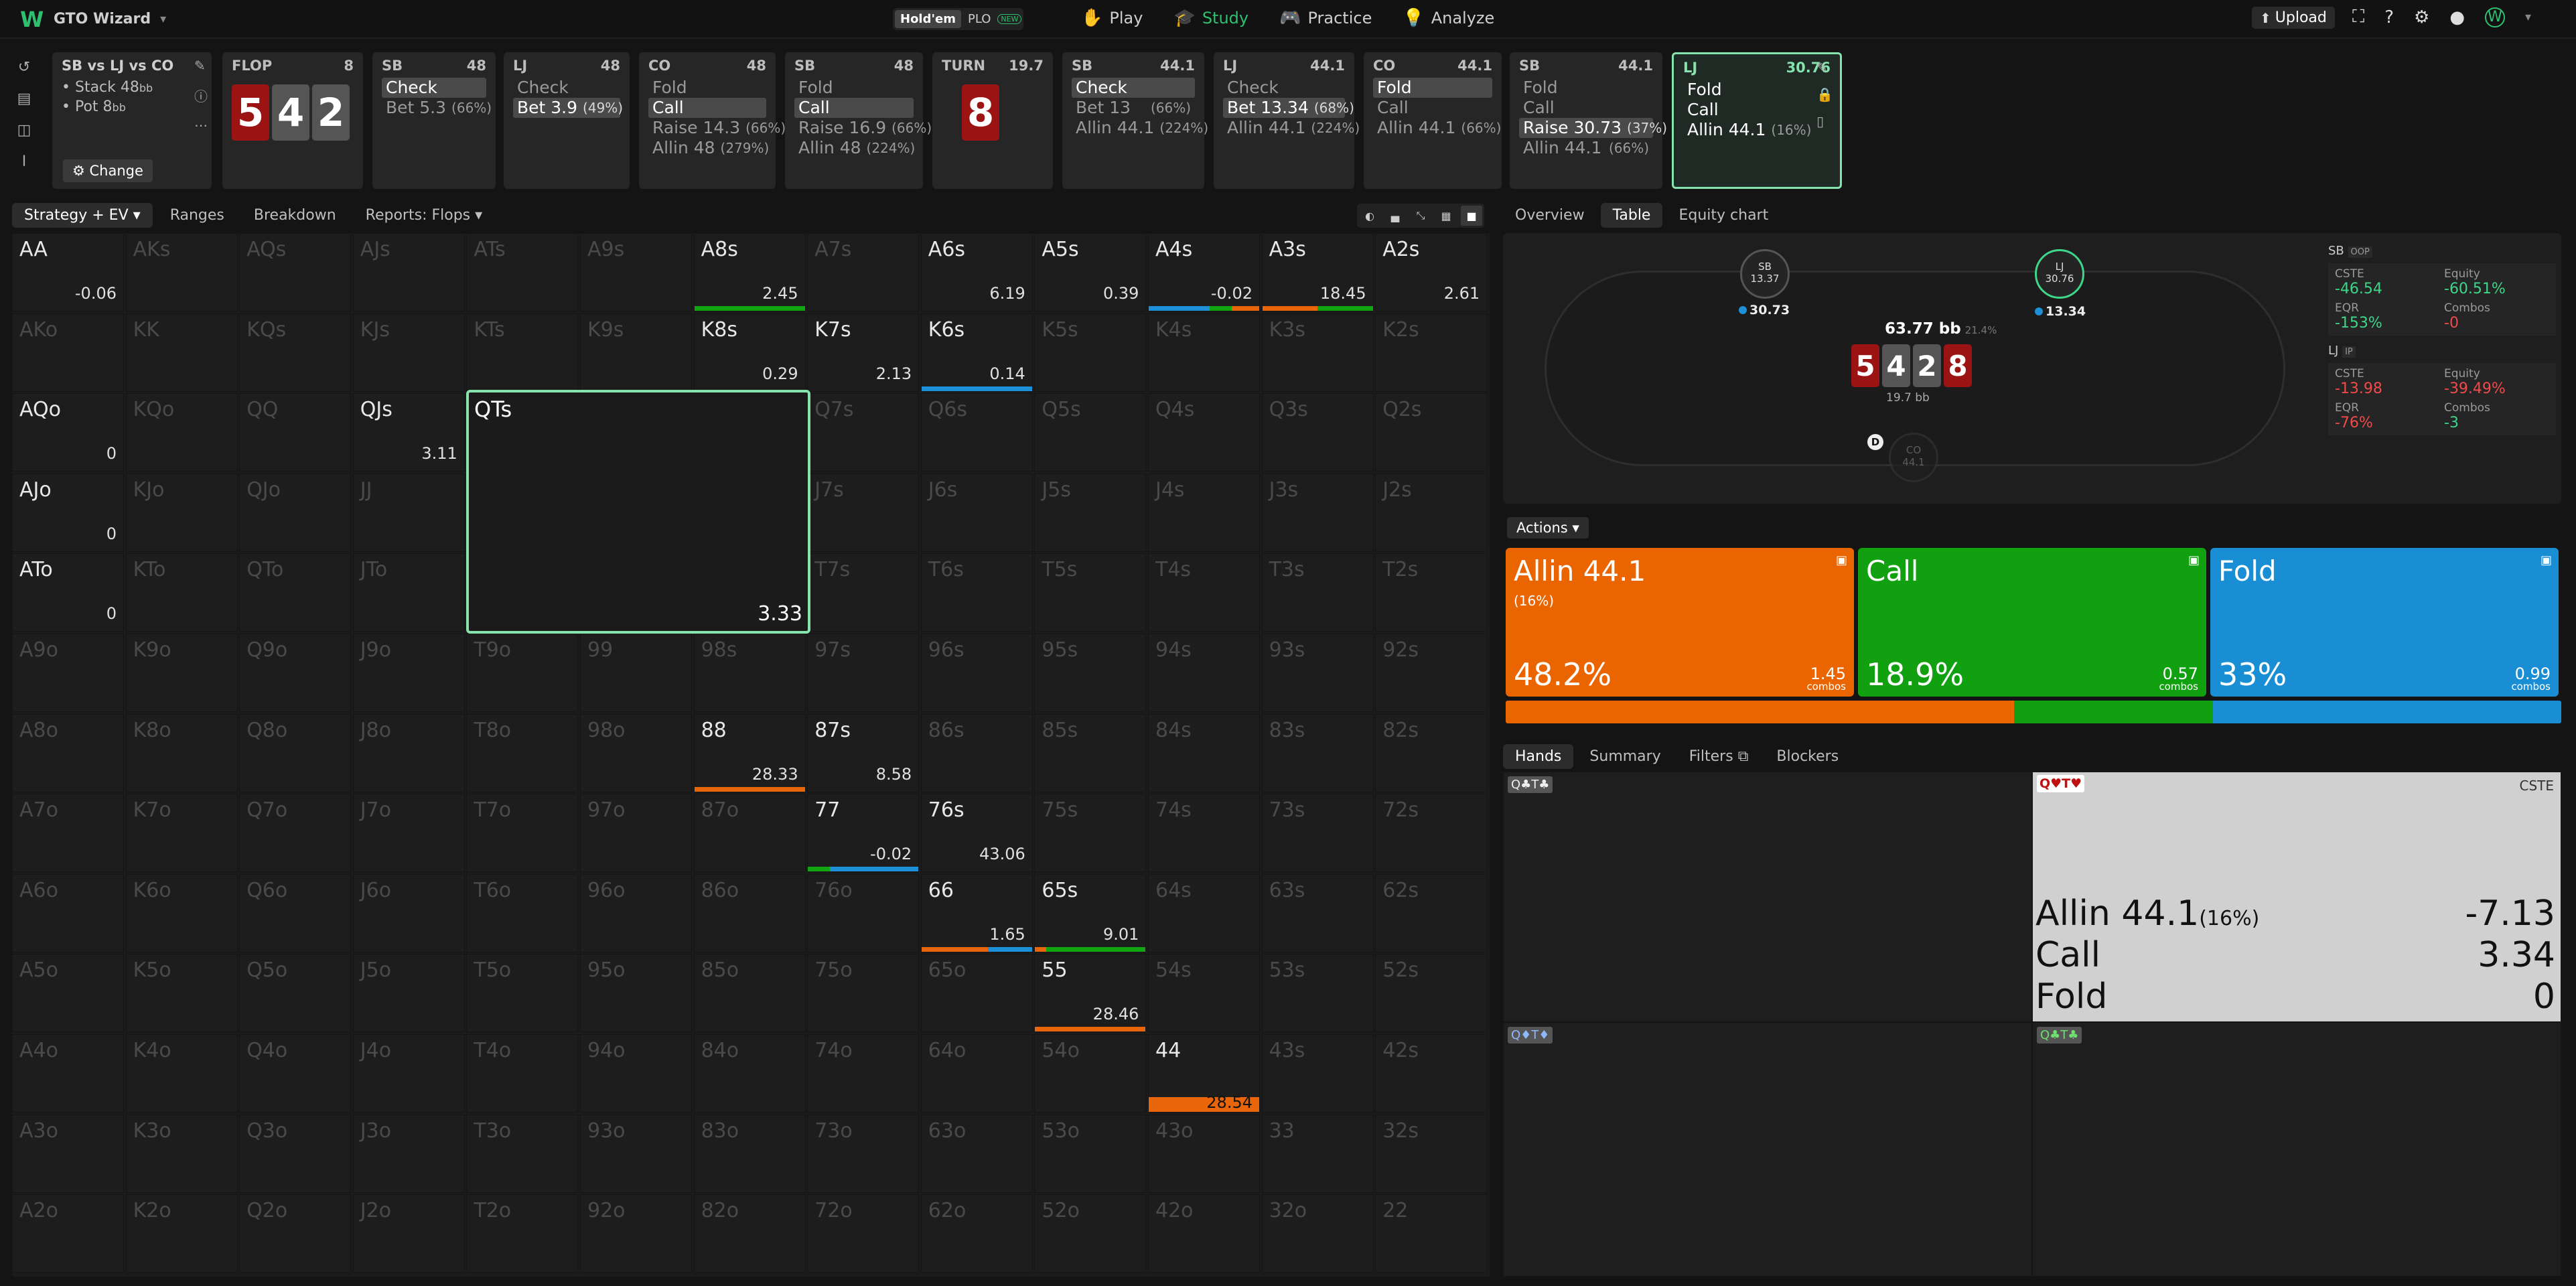 This screenshot has height=1286, width=2576. Describe the element at coordinates (2032, 622) in the screenshot. I see `action-tile-call: Call 18.9% 0.57 combos ▣` at that location.